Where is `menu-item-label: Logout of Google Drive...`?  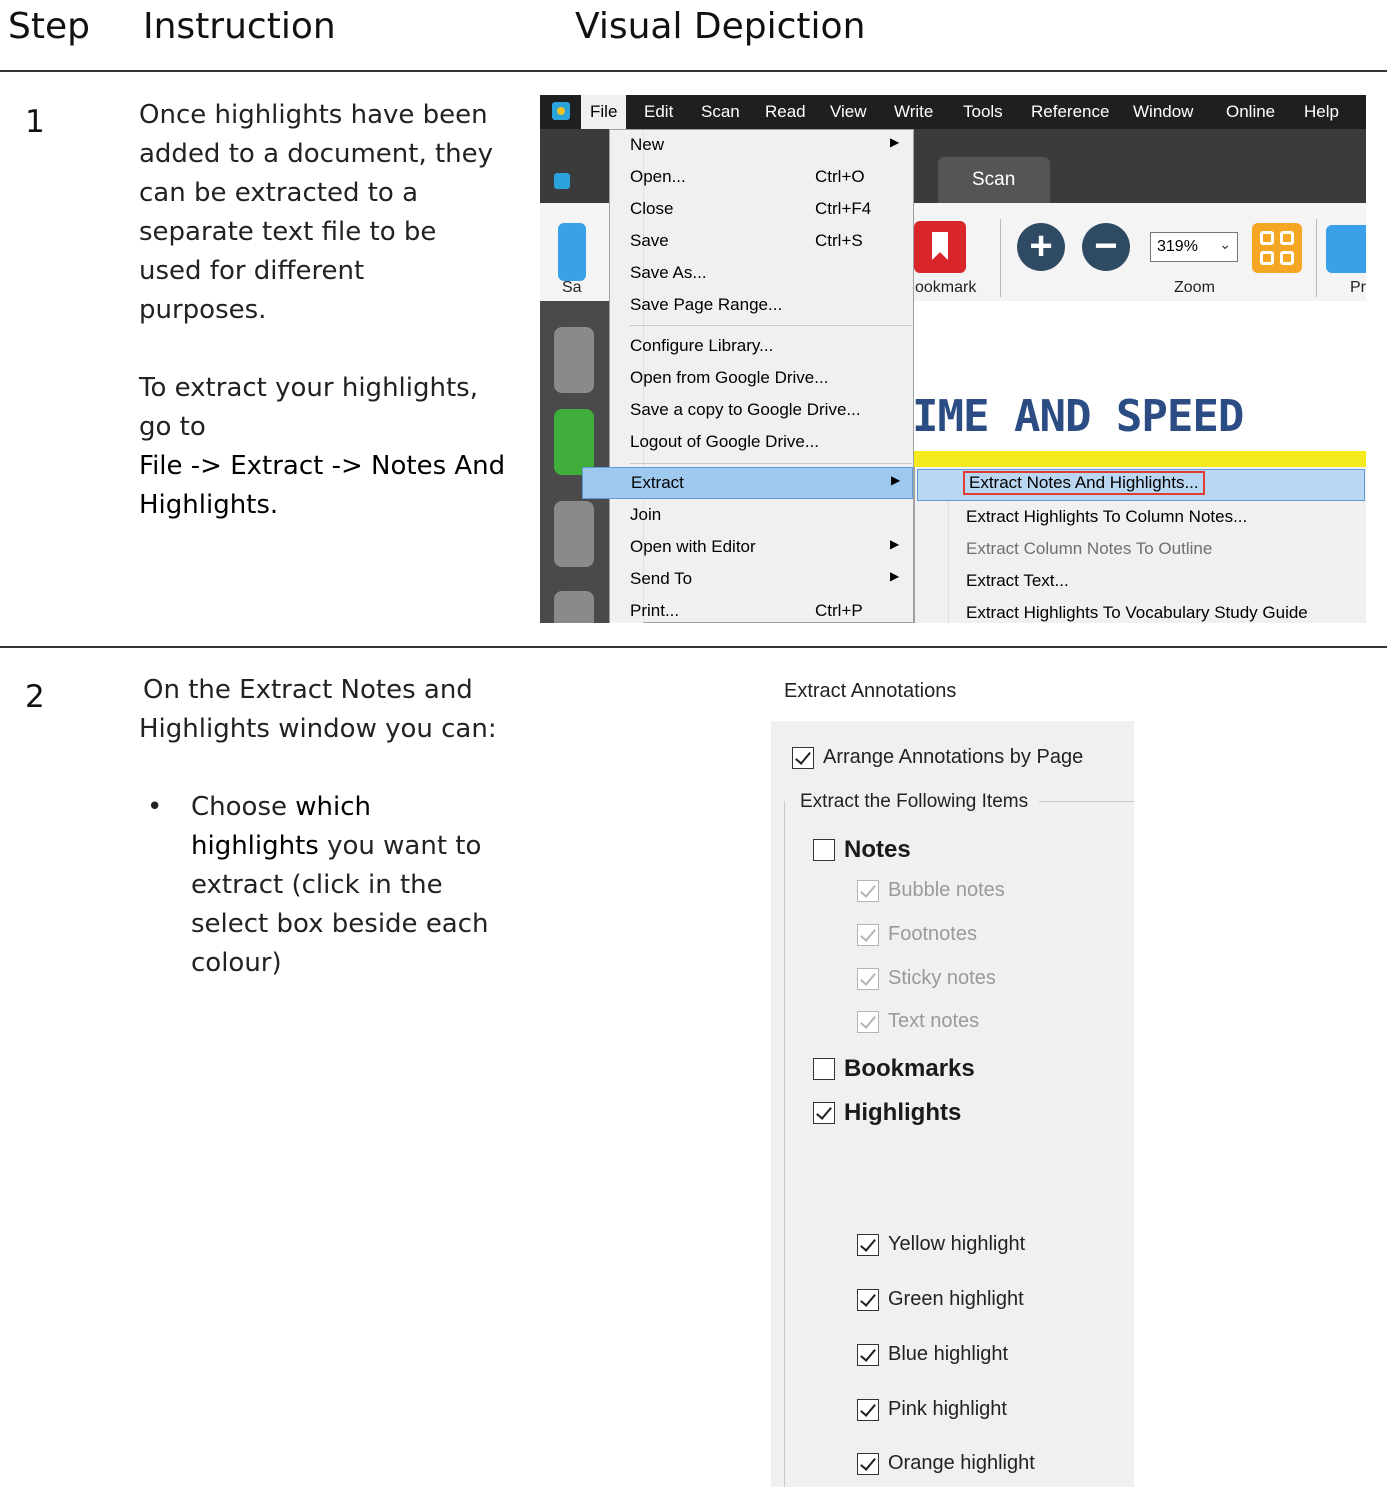 menu-item-label: Logout of Google Drive... is located at coordinates (725, 441).